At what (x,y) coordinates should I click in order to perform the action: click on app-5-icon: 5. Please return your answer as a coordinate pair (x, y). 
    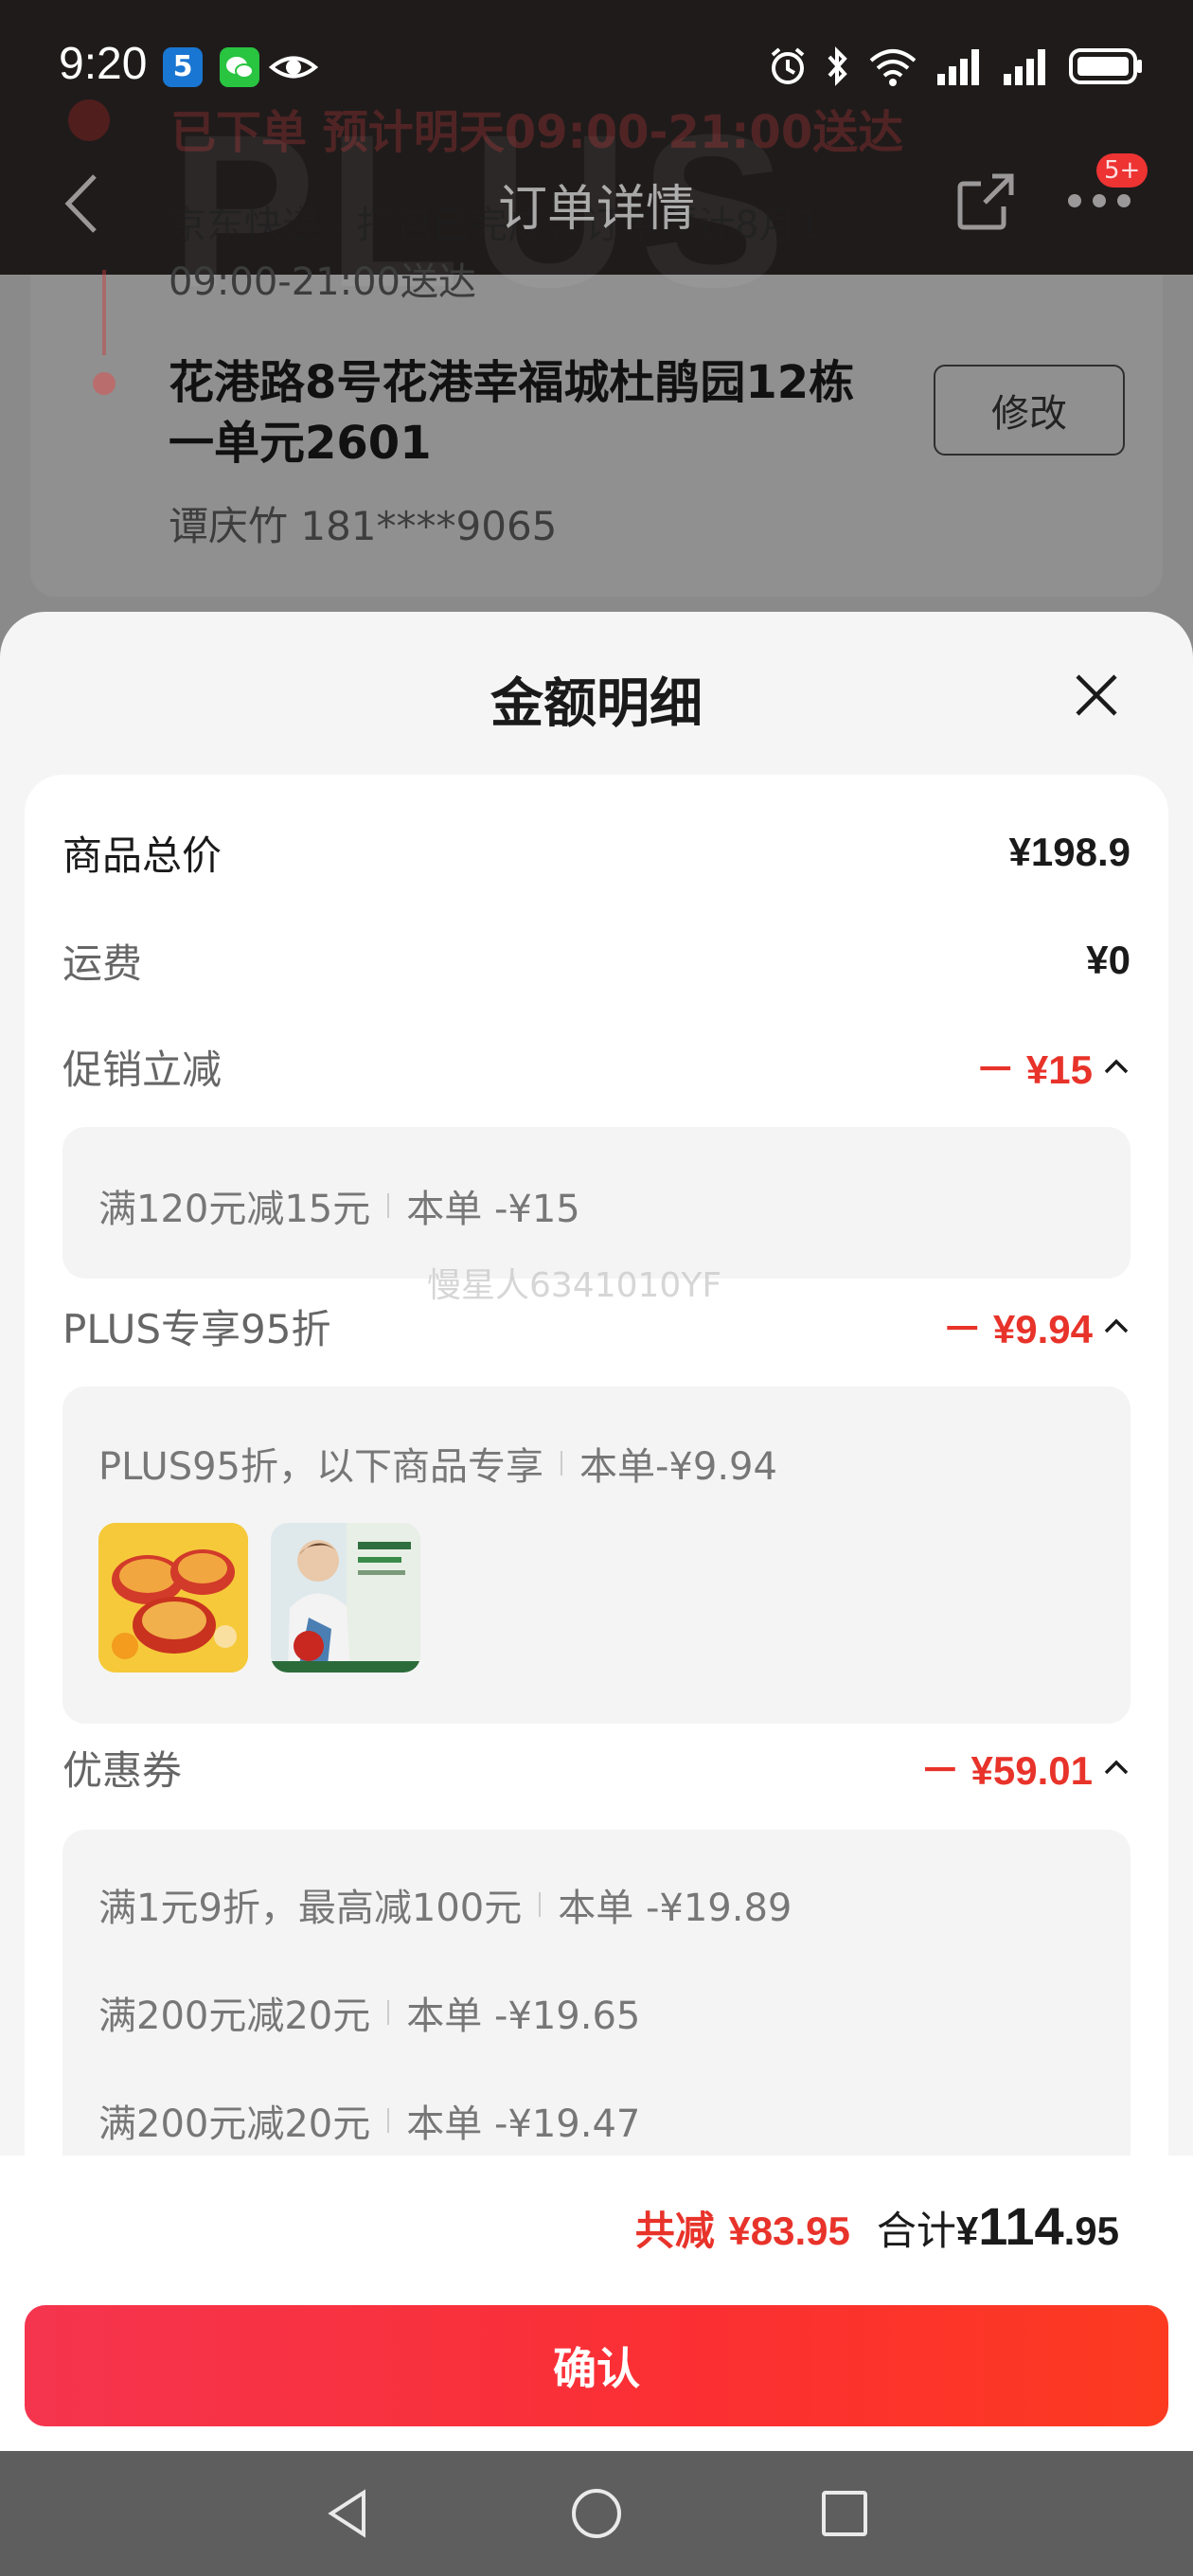
    Looking at the image, I should click on (183, 67).